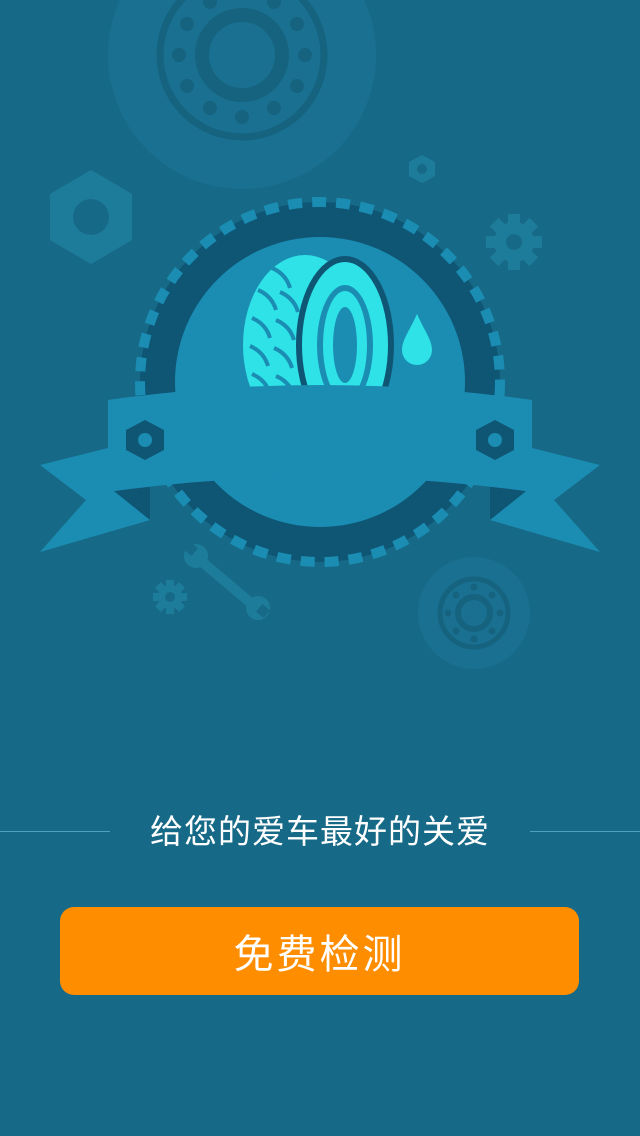 This screenshot has height=1136, width=640. Describe the element at coordinates (319, 951) in the screenshot. I see `free-inspection-button: 免费检测` at that location.